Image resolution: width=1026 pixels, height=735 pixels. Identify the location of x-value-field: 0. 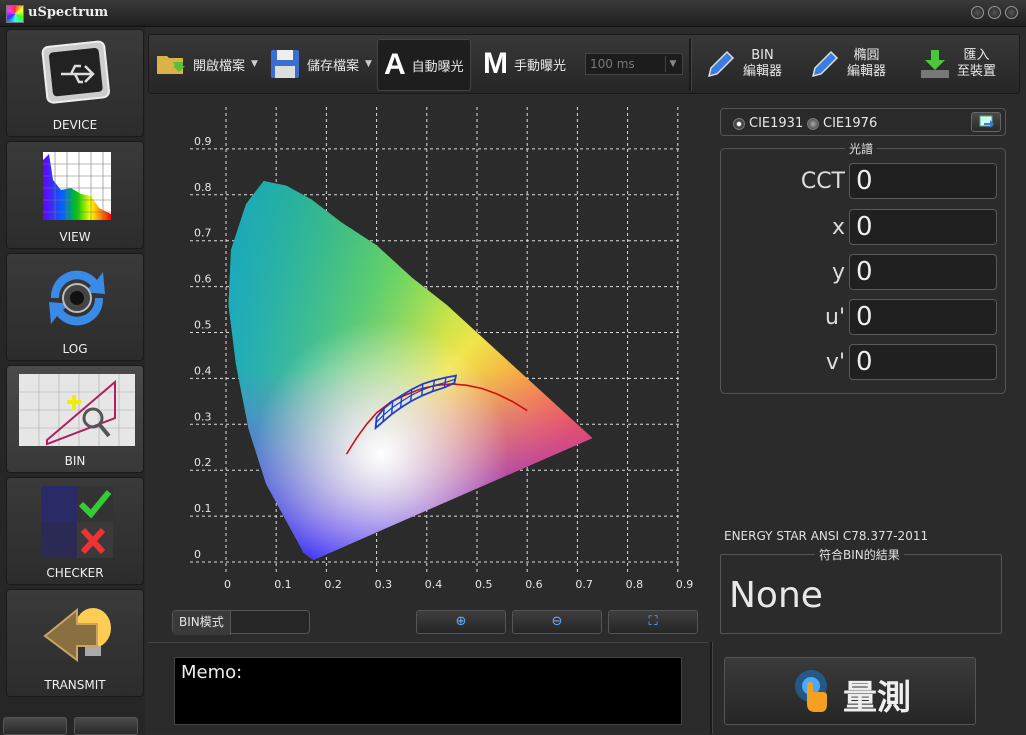
(923, 227).